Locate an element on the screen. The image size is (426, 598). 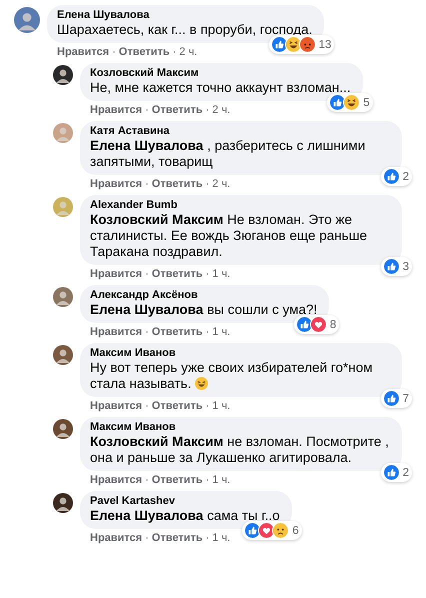
reaction-summary: 7 is located at coordinates (396, 398).